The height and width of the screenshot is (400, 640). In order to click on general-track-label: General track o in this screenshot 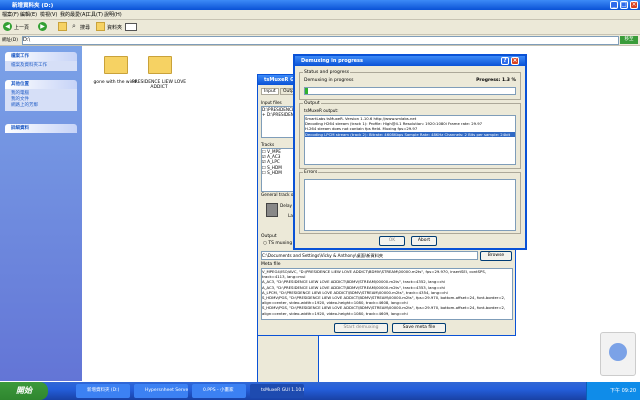, I will do `click(277, 194)`.